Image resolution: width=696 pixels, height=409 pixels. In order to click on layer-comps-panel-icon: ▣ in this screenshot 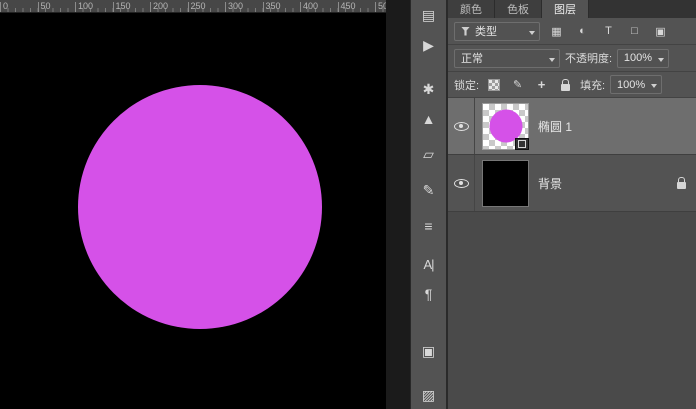, I will do `click(429, 352)`.